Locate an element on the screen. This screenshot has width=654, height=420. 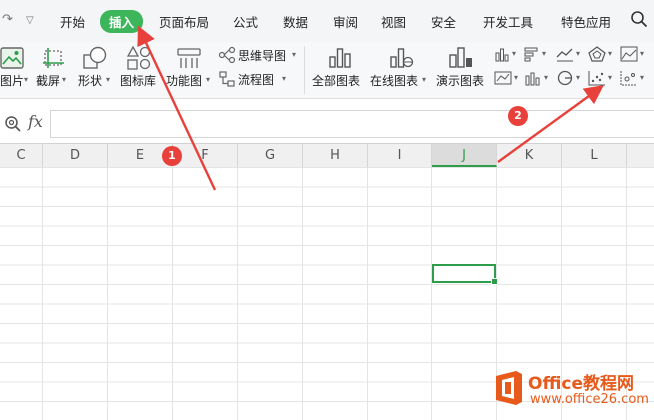
icon-library-icon is located at coordinates (138, 58).